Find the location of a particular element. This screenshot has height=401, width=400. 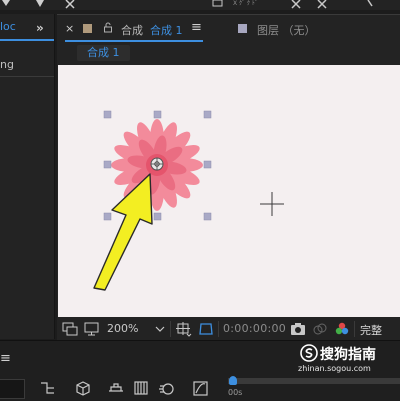

monitor-icon is located at coordinates (92, 329).